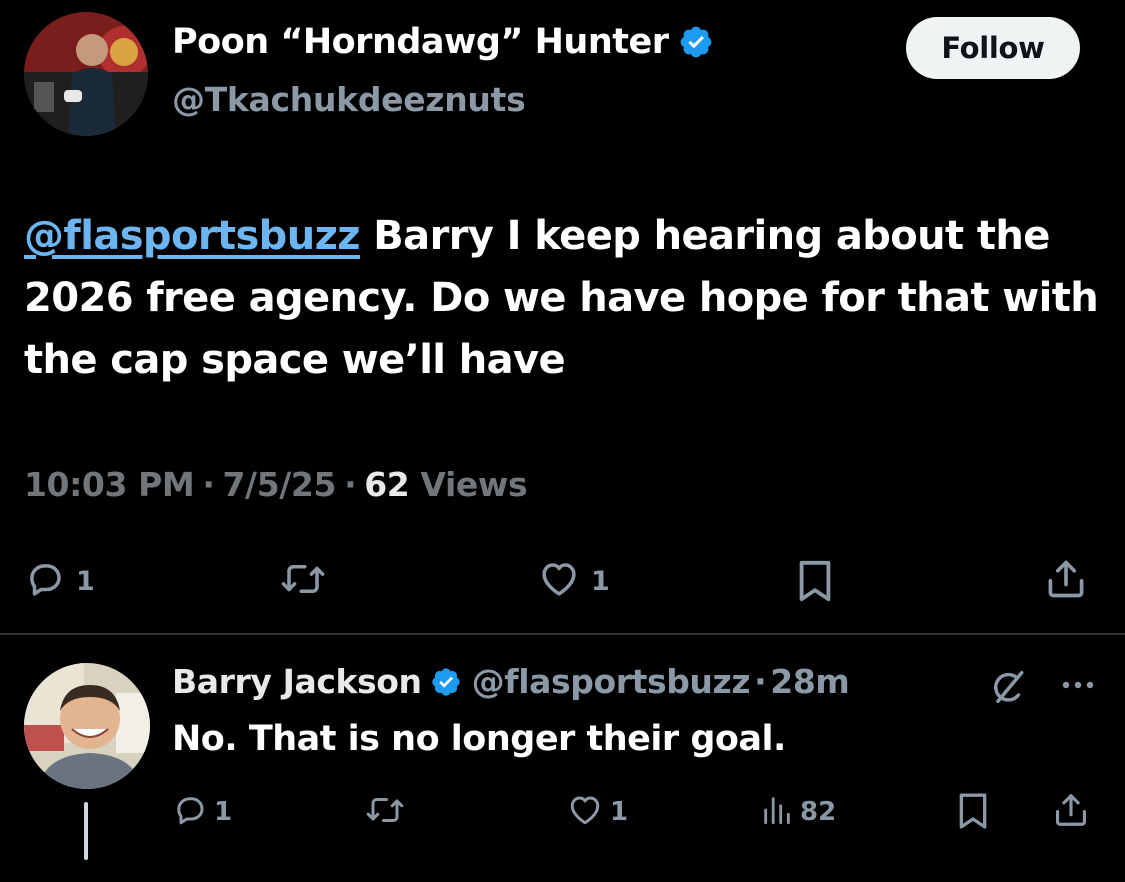 The height and width of the screenshot is (882, 1125). I want to click on reply-text: No. That is no longer their goal., so click(479, 739).